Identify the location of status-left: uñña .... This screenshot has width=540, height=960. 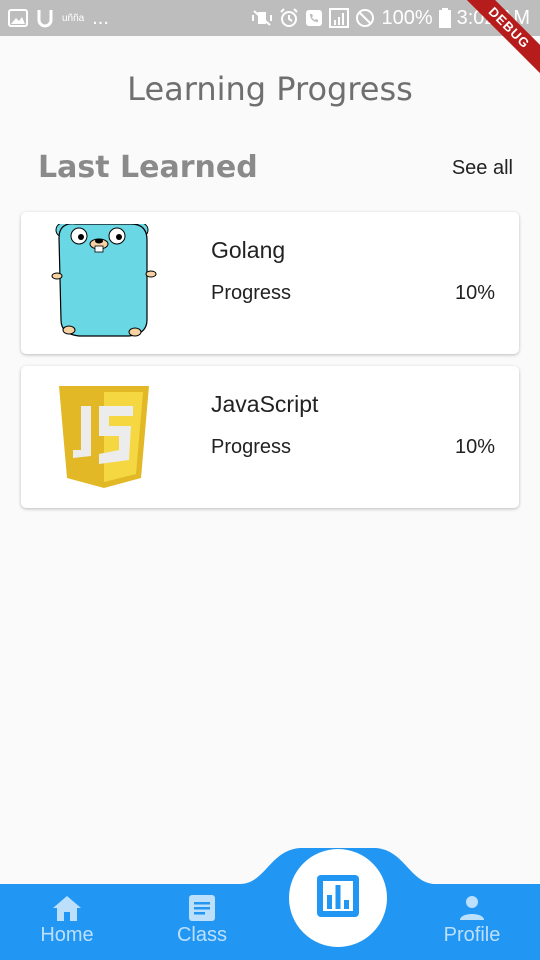
(58, 18).